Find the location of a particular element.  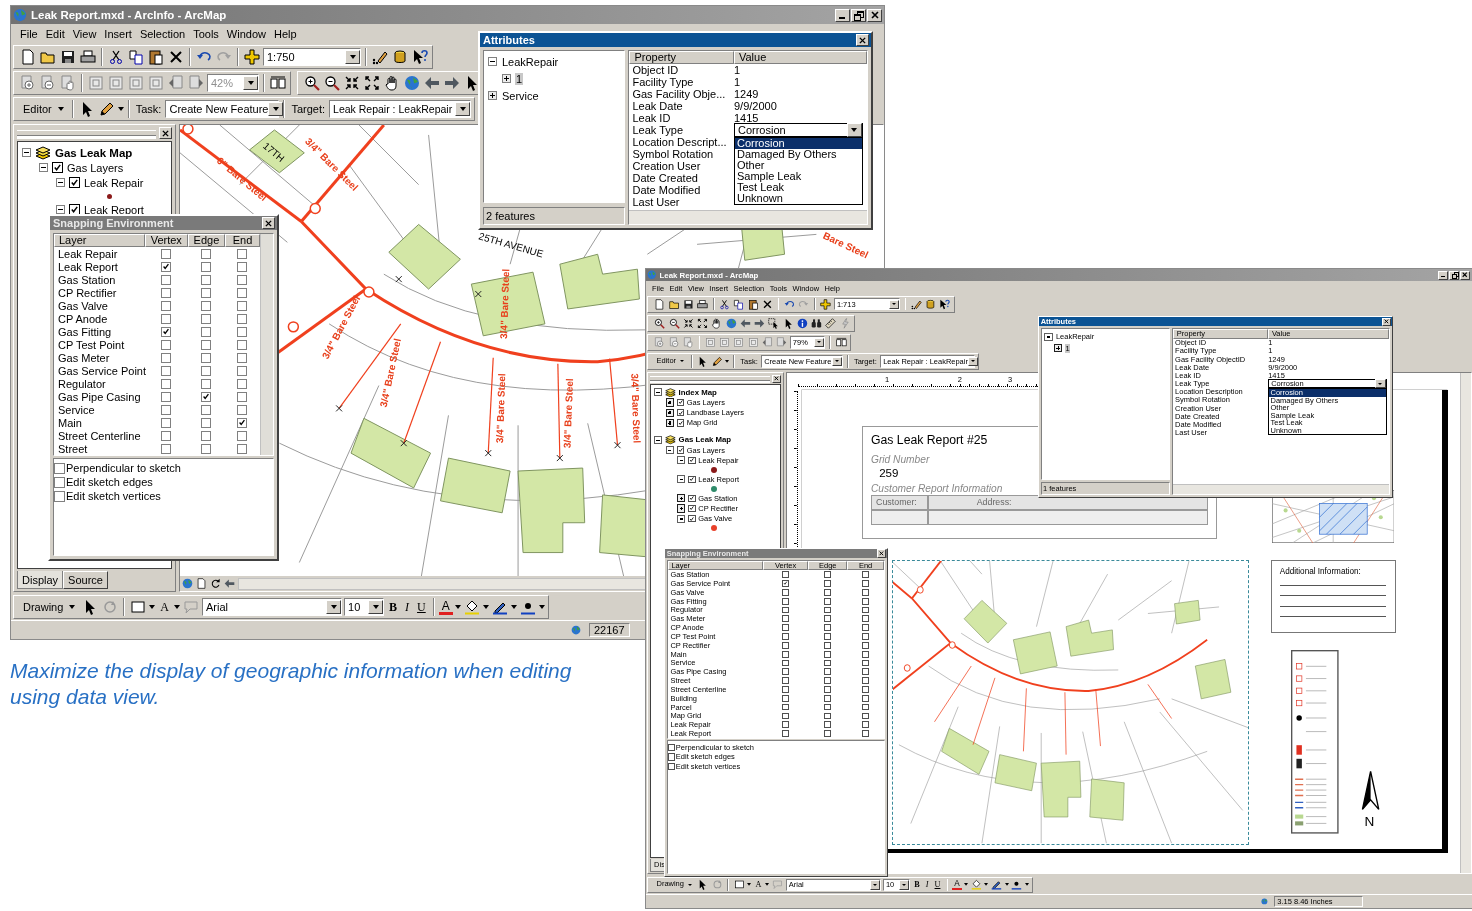

property-name: Leak Date is located at coordinates (1192, 367).